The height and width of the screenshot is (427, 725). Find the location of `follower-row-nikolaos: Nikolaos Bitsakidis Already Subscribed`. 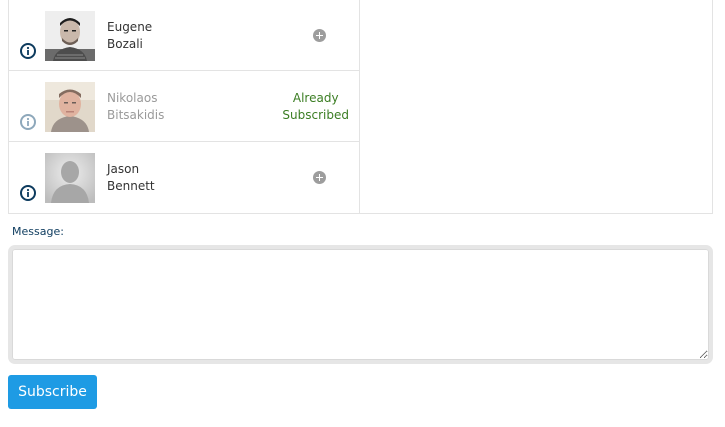

follower-row-nikolaos: Nikolaos Bitsakidis Already Subscribed is located at coordinates (184, 106).